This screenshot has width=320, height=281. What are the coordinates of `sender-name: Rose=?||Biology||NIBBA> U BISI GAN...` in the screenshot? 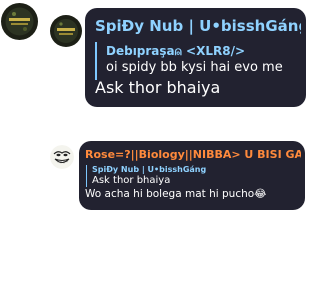 It's located at (193, 154).